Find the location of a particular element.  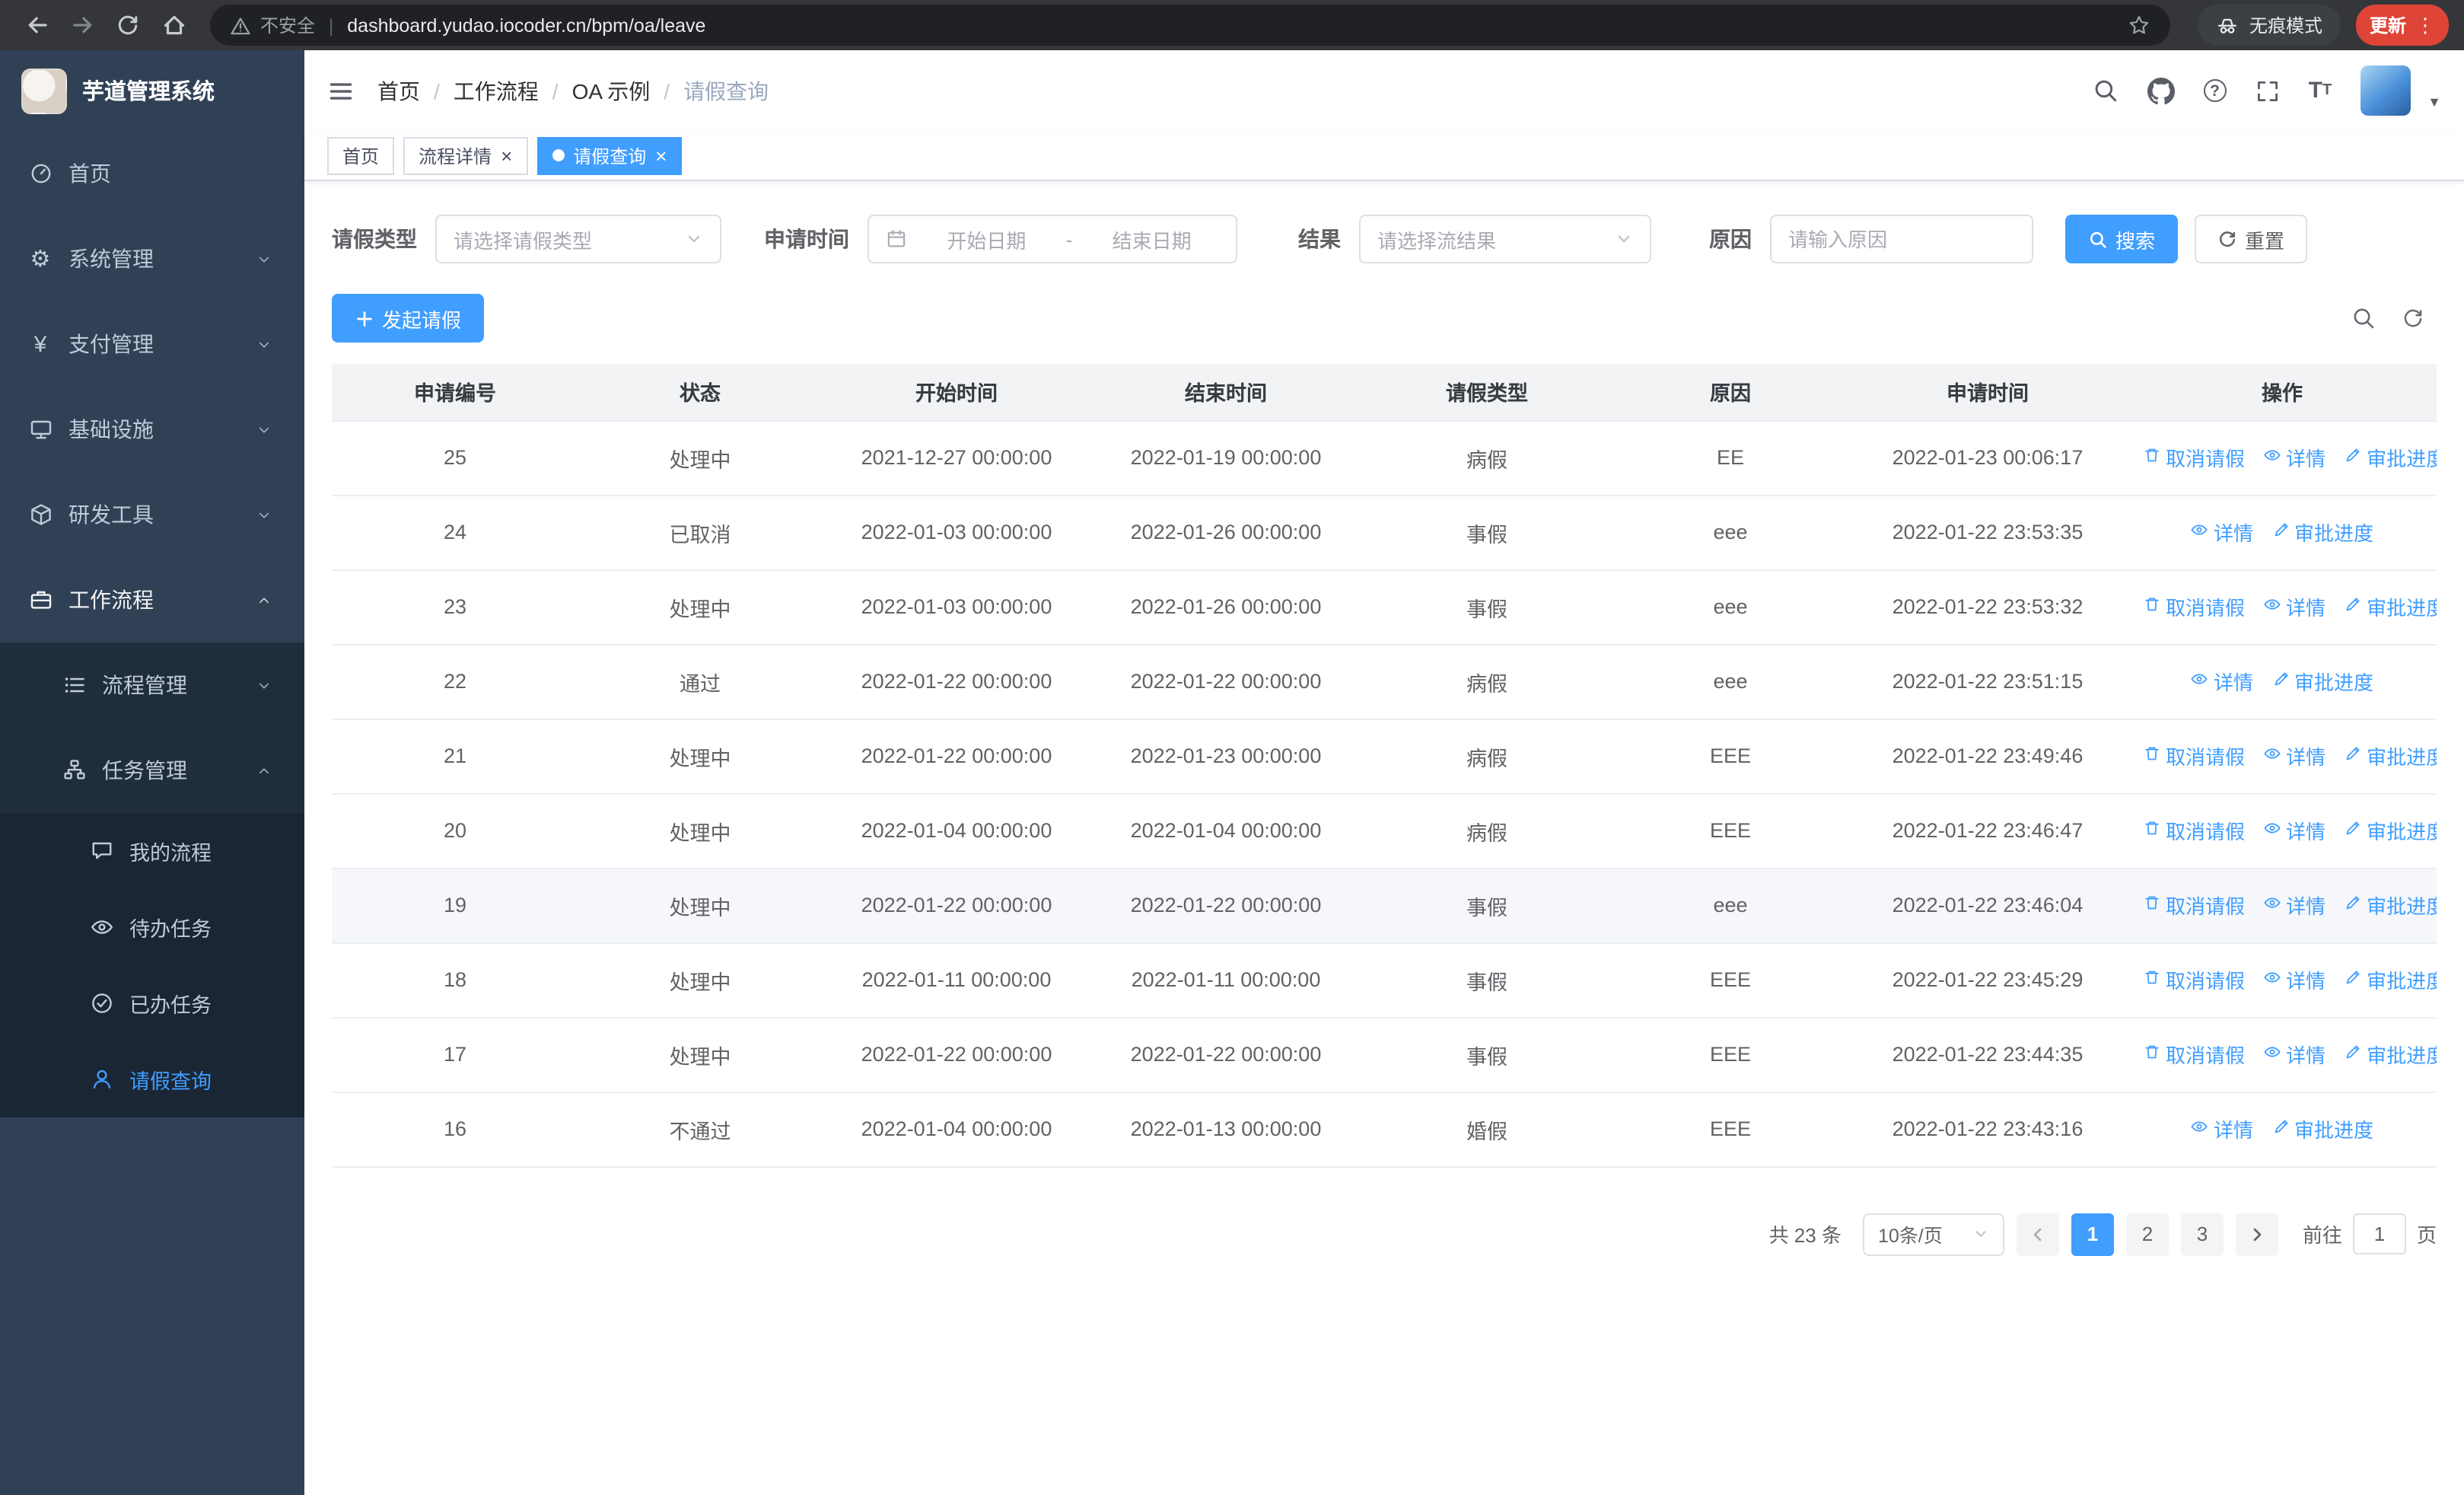

reload-icon is located at coordinates (128, 25).